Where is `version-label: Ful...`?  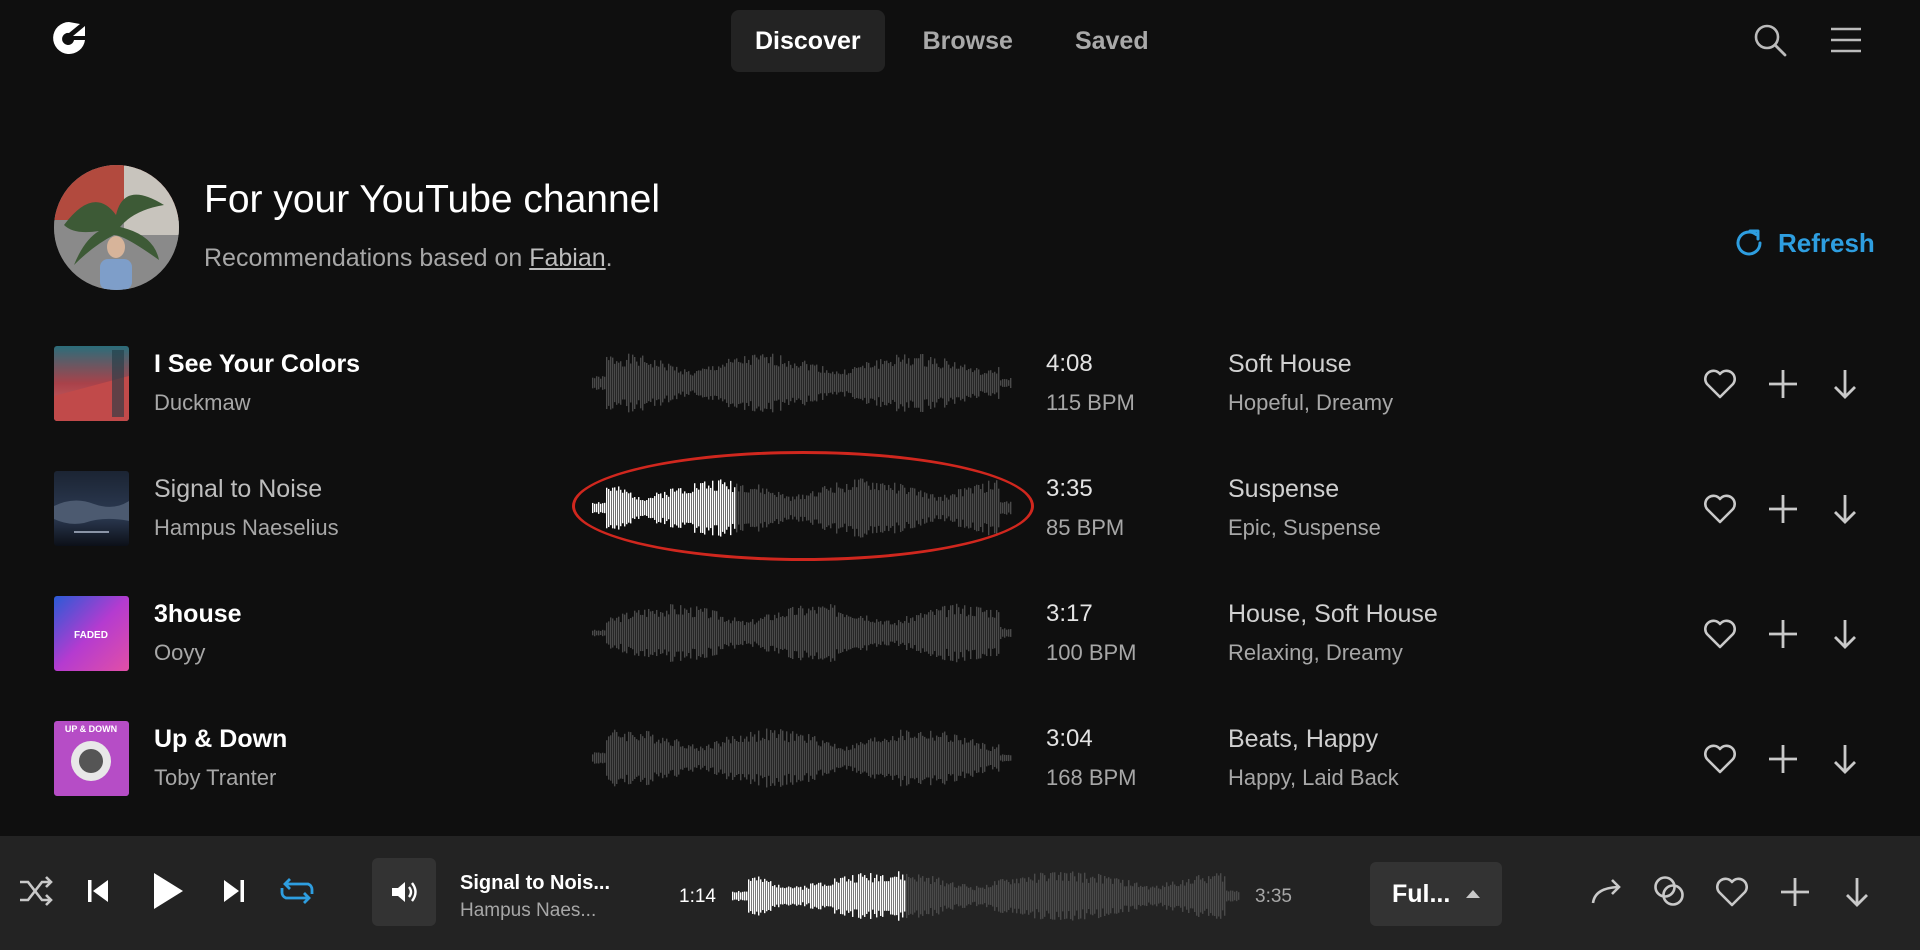 version-label: Ful... is located at coordinates (1421, 893).